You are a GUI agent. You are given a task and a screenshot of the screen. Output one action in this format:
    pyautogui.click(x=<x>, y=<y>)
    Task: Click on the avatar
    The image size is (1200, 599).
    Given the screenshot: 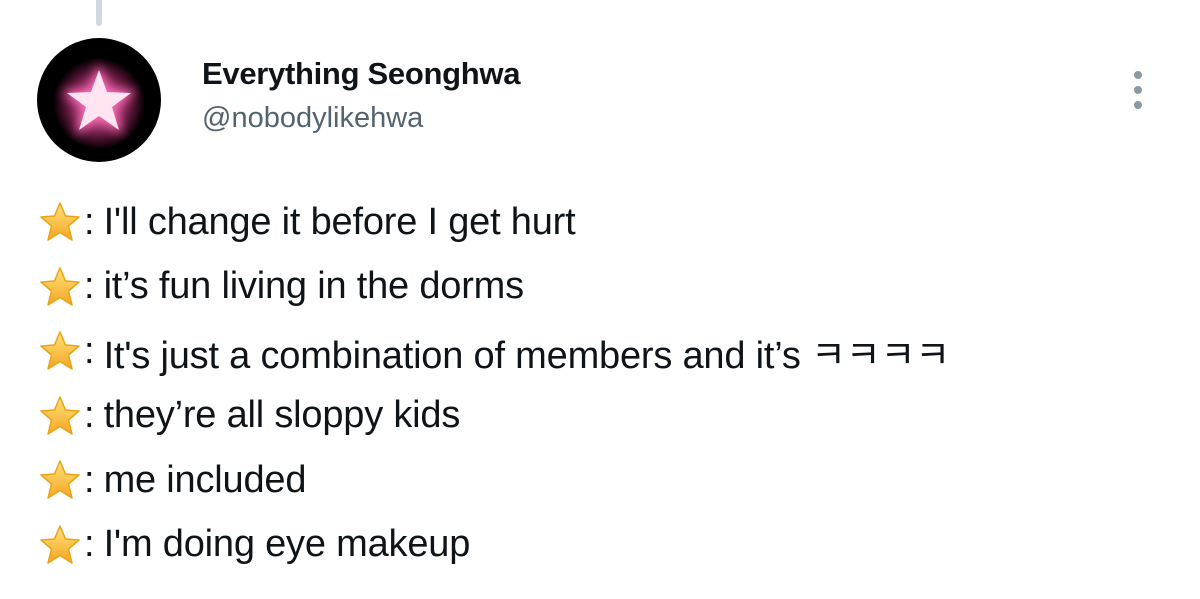 What is the action you would take?
    pyautogui.click(x=99, y=100)
    